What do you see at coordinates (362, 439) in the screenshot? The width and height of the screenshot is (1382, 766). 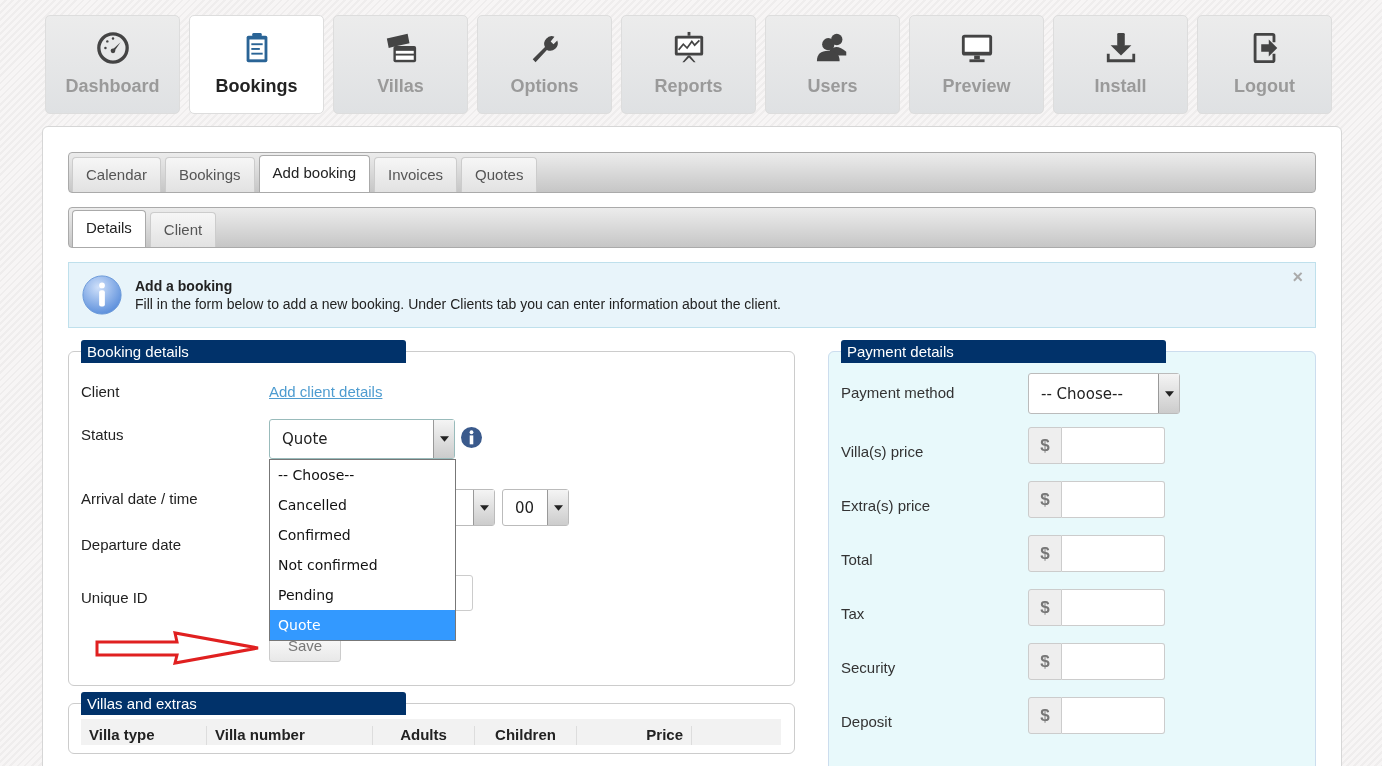 I see `status-select: Quote` at bounding box center [362, 439].